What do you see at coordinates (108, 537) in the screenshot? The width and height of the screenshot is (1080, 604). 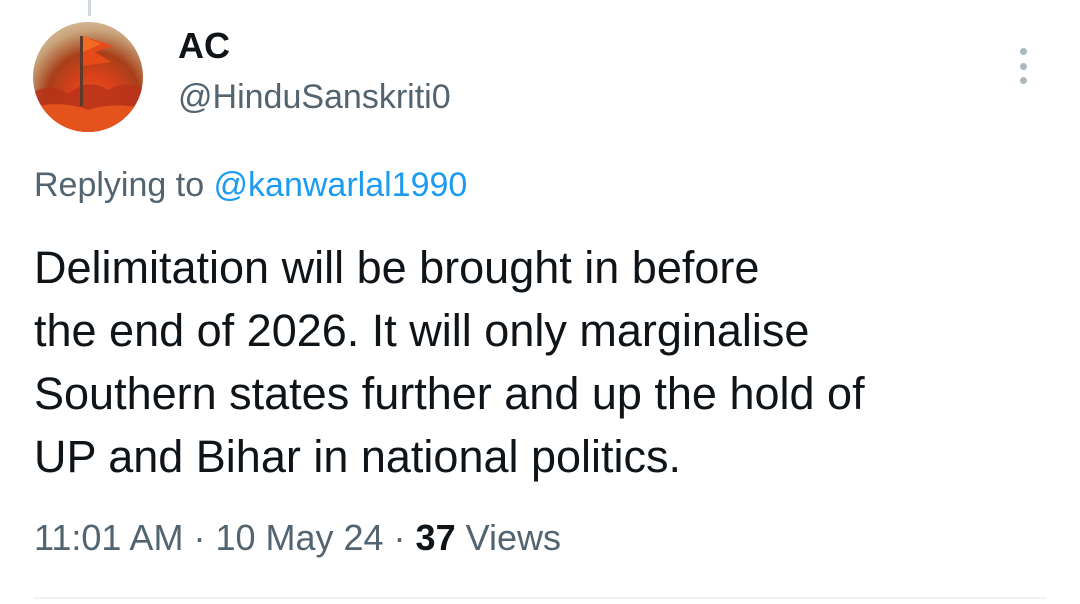 I see `tweet-time: 11:01 AM` at bounding box center [108, 537].